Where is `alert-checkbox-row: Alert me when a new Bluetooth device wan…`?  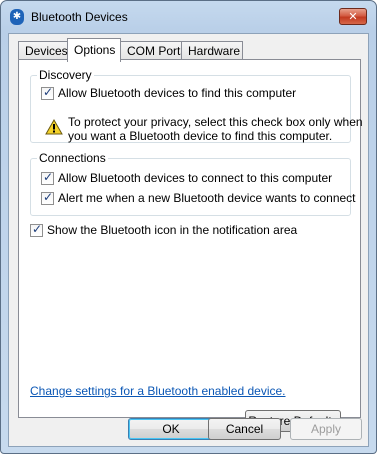 alert-checkbox-row: Alert me when a new Bluetooth device wan… is located at coordinates (198, 198).